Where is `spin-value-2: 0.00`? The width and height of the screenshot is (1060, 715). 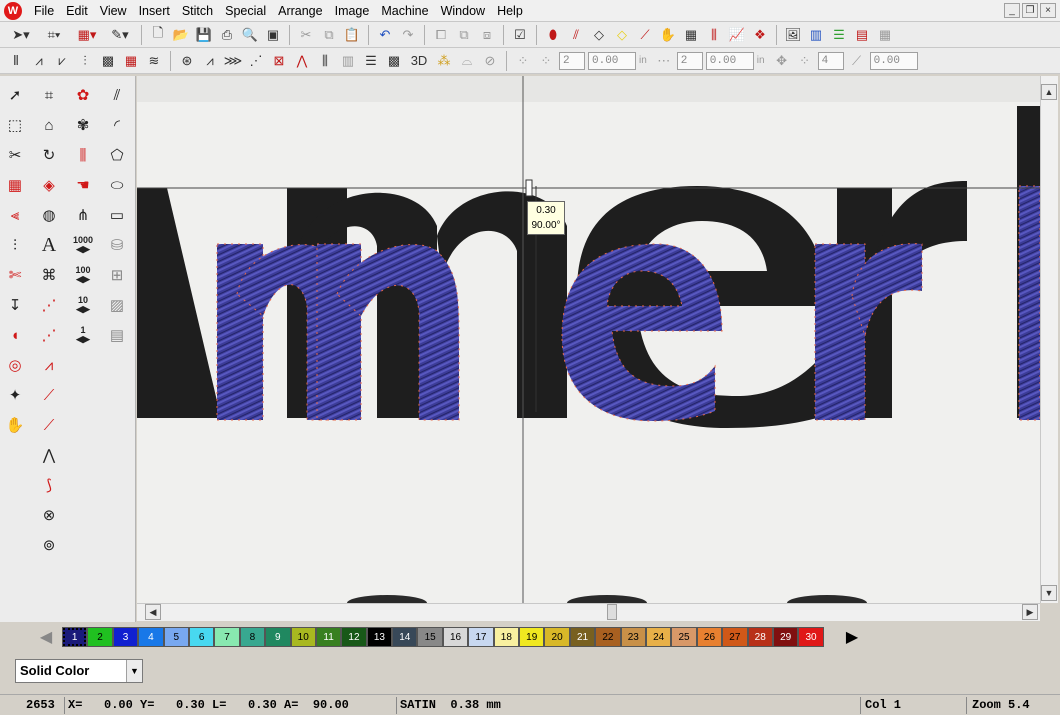
spin-value-2: 0.00 is located at coordinates (729, 60).